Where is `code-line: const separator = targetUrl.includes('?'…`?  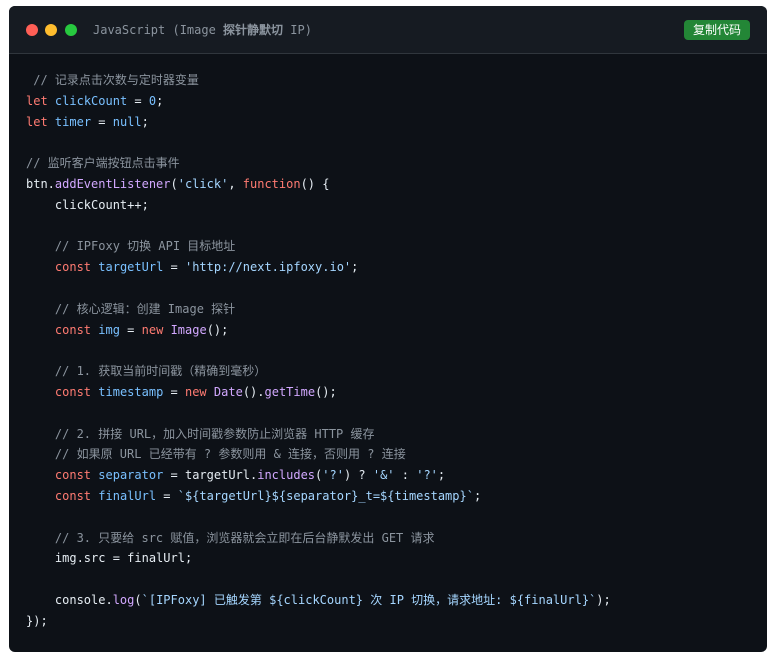 code-line: const separator = targetUrl.includes('?'… is located at coordinates (318, 475).